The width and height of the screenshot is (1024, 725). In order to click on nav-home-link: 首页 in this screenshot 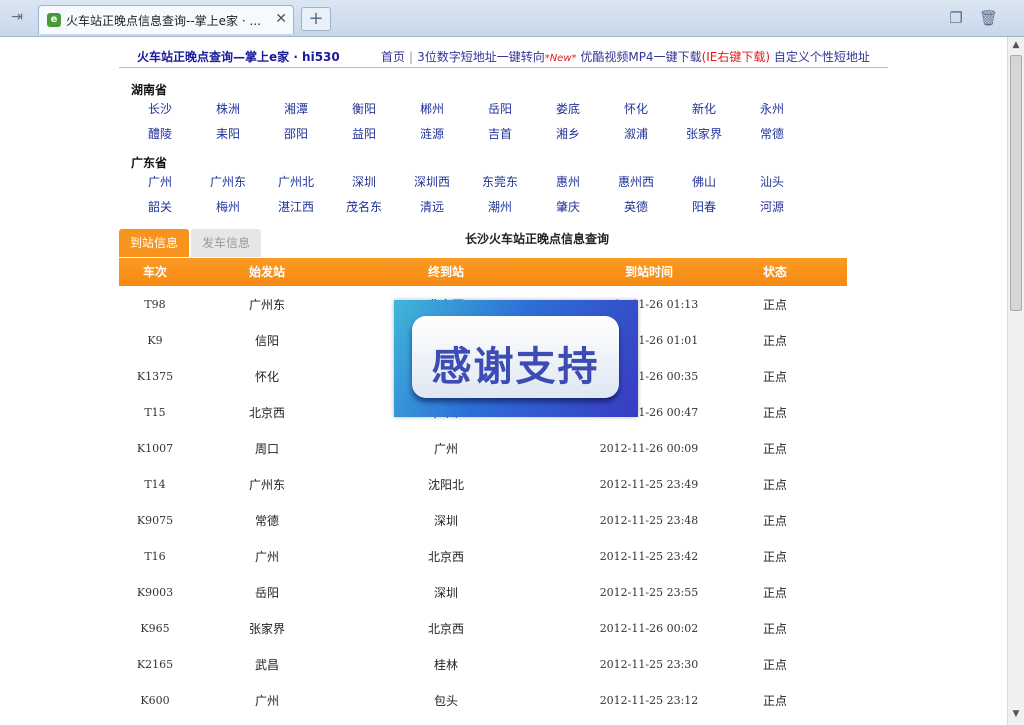, I will do `click(393, 57)`.